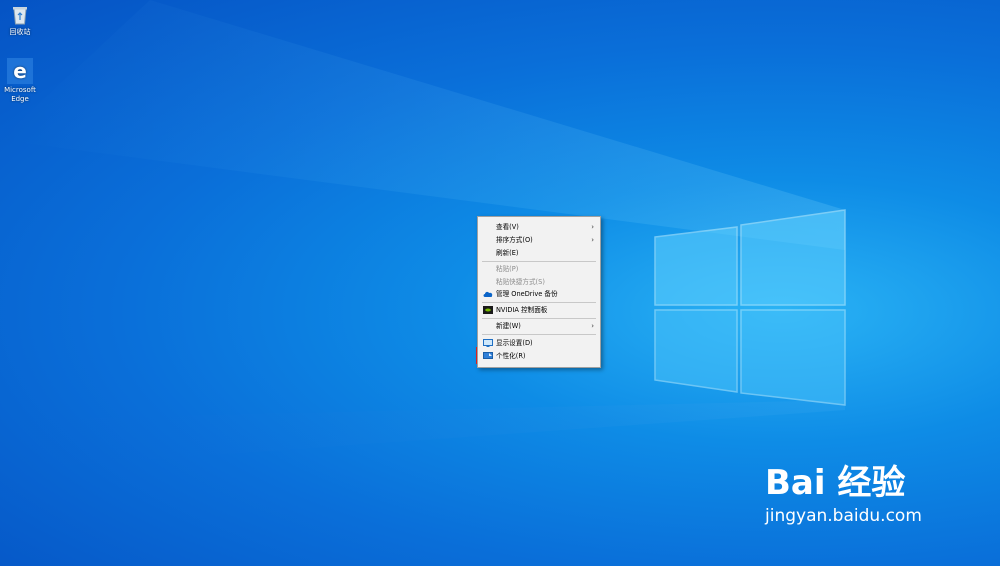 The image size is (1000, 566). I want to click on menu-item-personalize: 个性化(R), so click(539, 356).